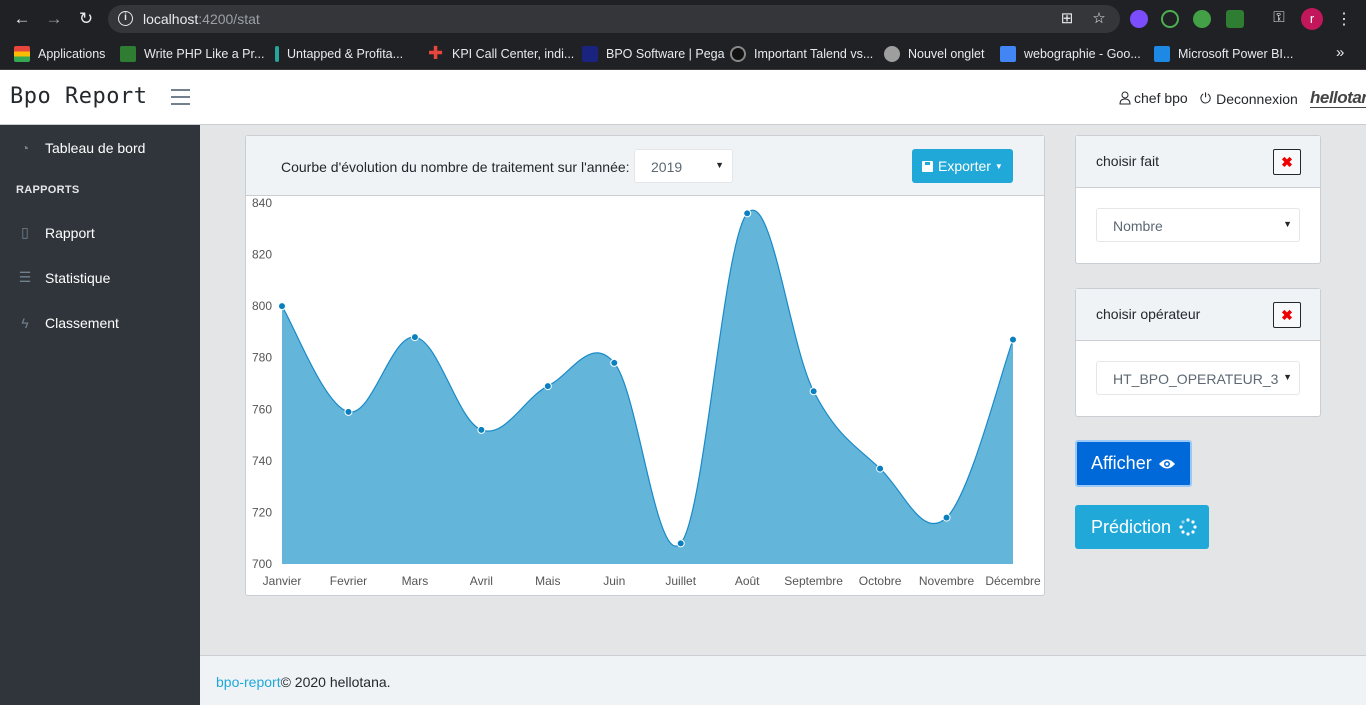 The image size is (1366, 705). What do you see at coordinates (262, 306) in the screenshot?
I see `y-tick-label: 800` at bounding box center [262, 306].